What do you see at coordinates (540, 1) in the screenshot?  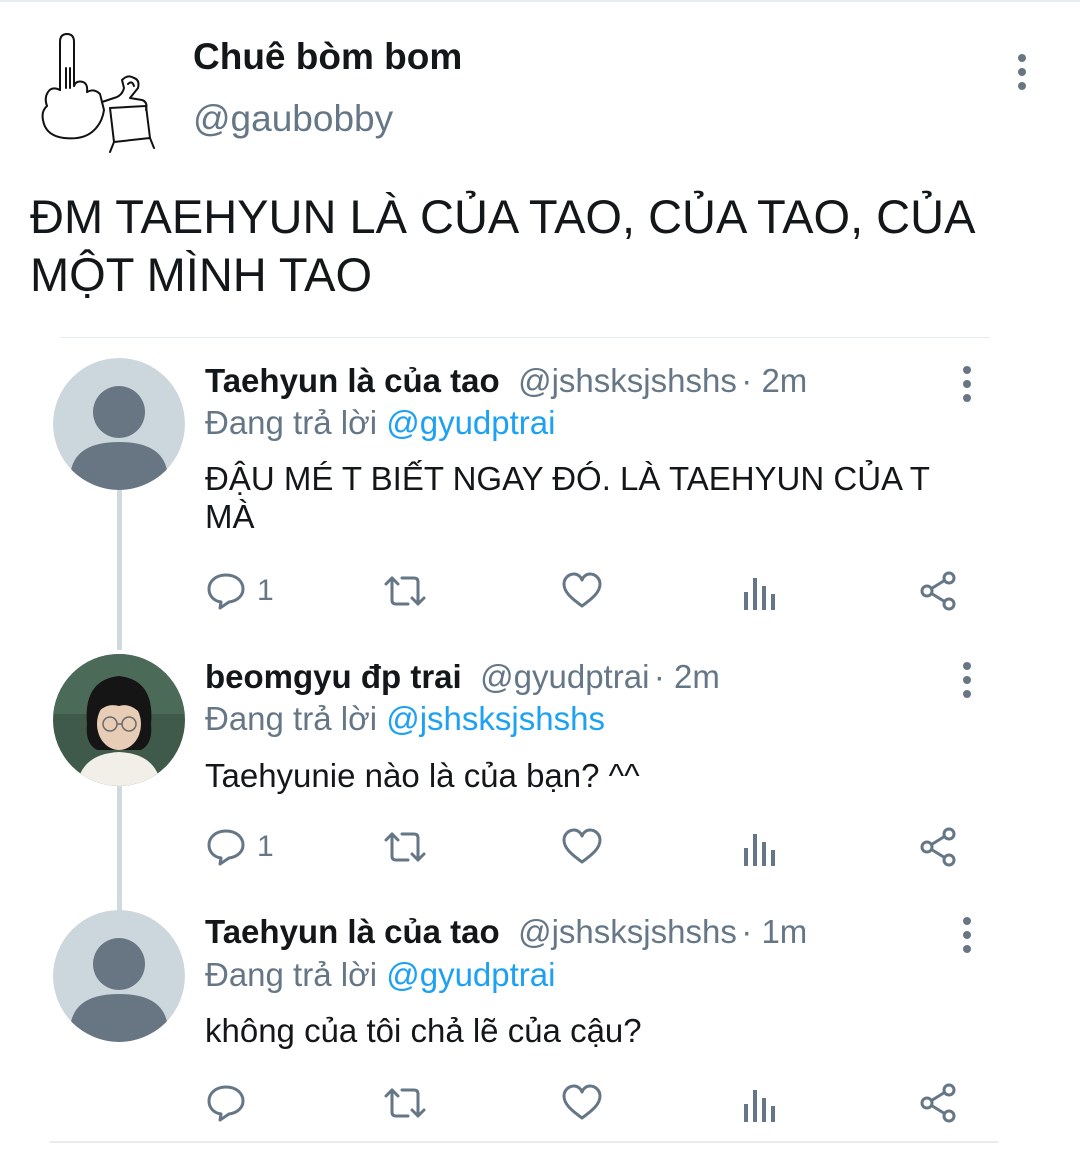 I see `top-divider` at bounding box center [540, 1].